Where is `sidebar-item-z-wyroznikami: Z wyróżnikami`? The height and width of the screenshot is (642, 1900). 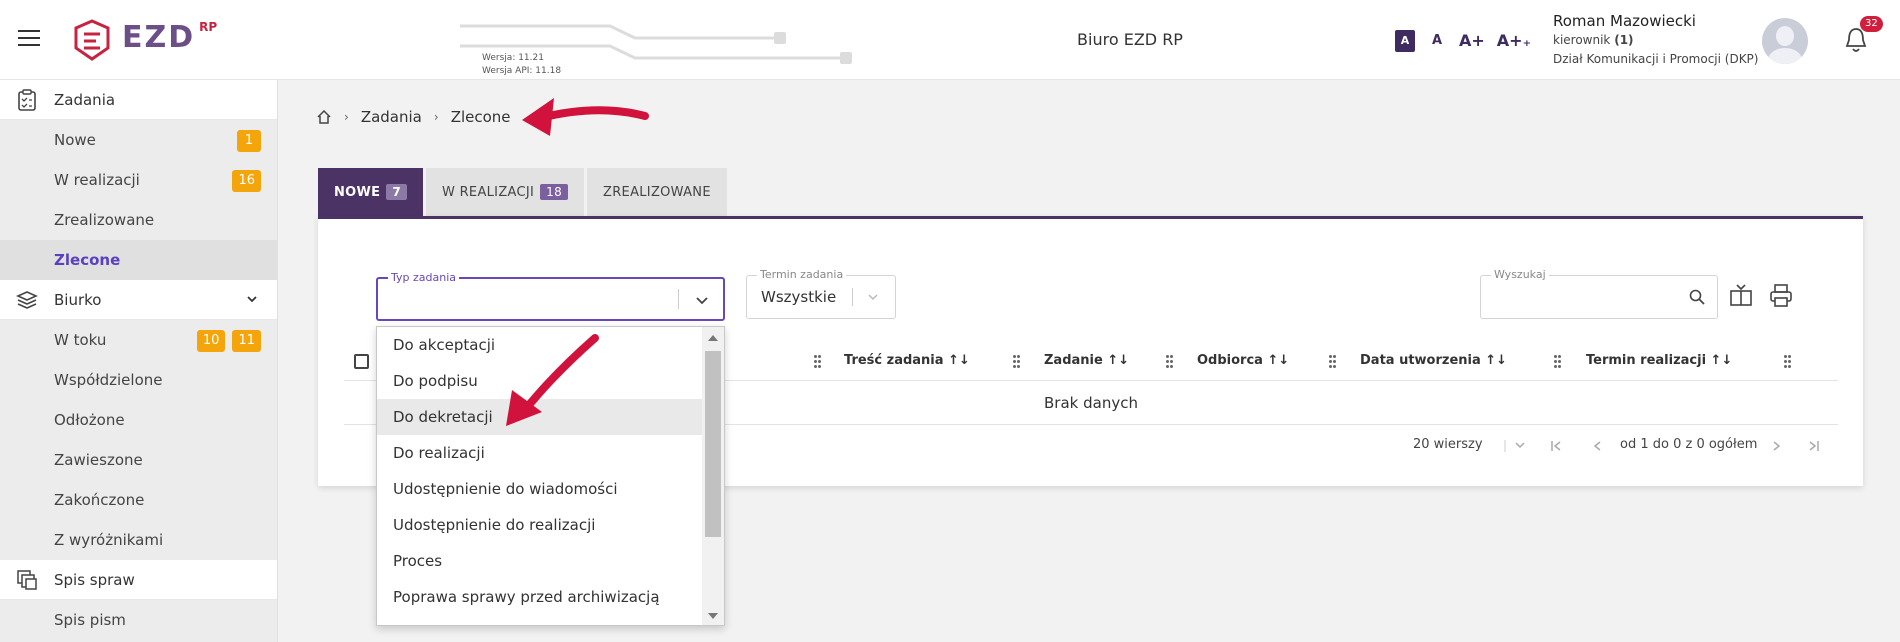 sidebar-item-z-wyroznikami: Z wyróżnikami is located at coordinates (138, 540).